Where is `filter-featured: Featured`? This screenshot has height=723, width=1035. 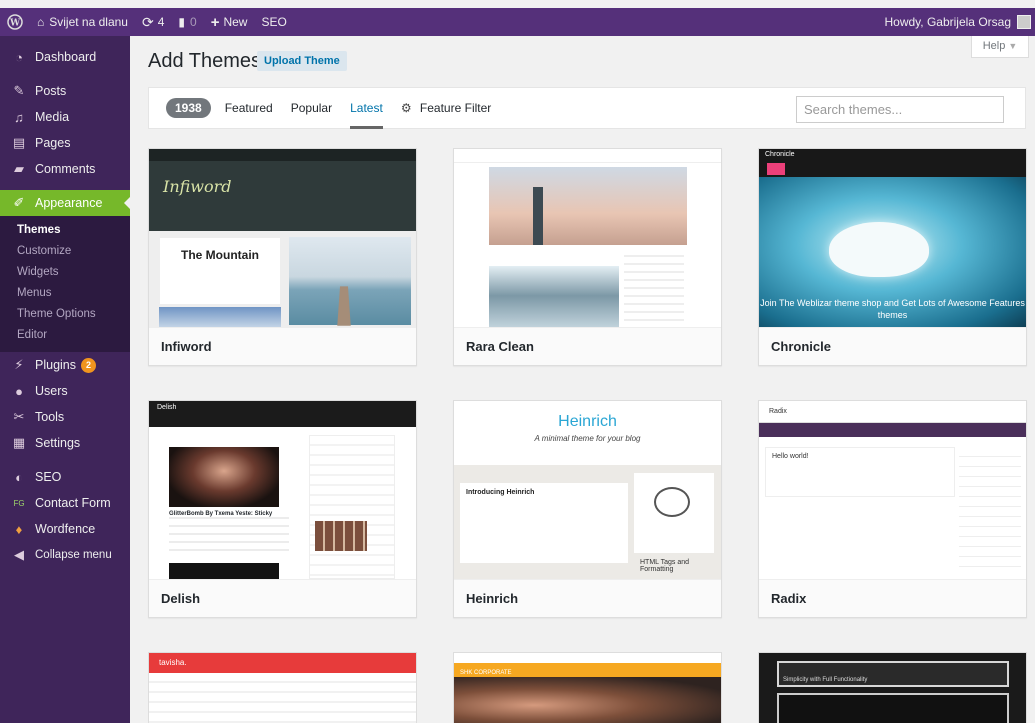
filter-featured: Featured is located at coordinates (249, 108).